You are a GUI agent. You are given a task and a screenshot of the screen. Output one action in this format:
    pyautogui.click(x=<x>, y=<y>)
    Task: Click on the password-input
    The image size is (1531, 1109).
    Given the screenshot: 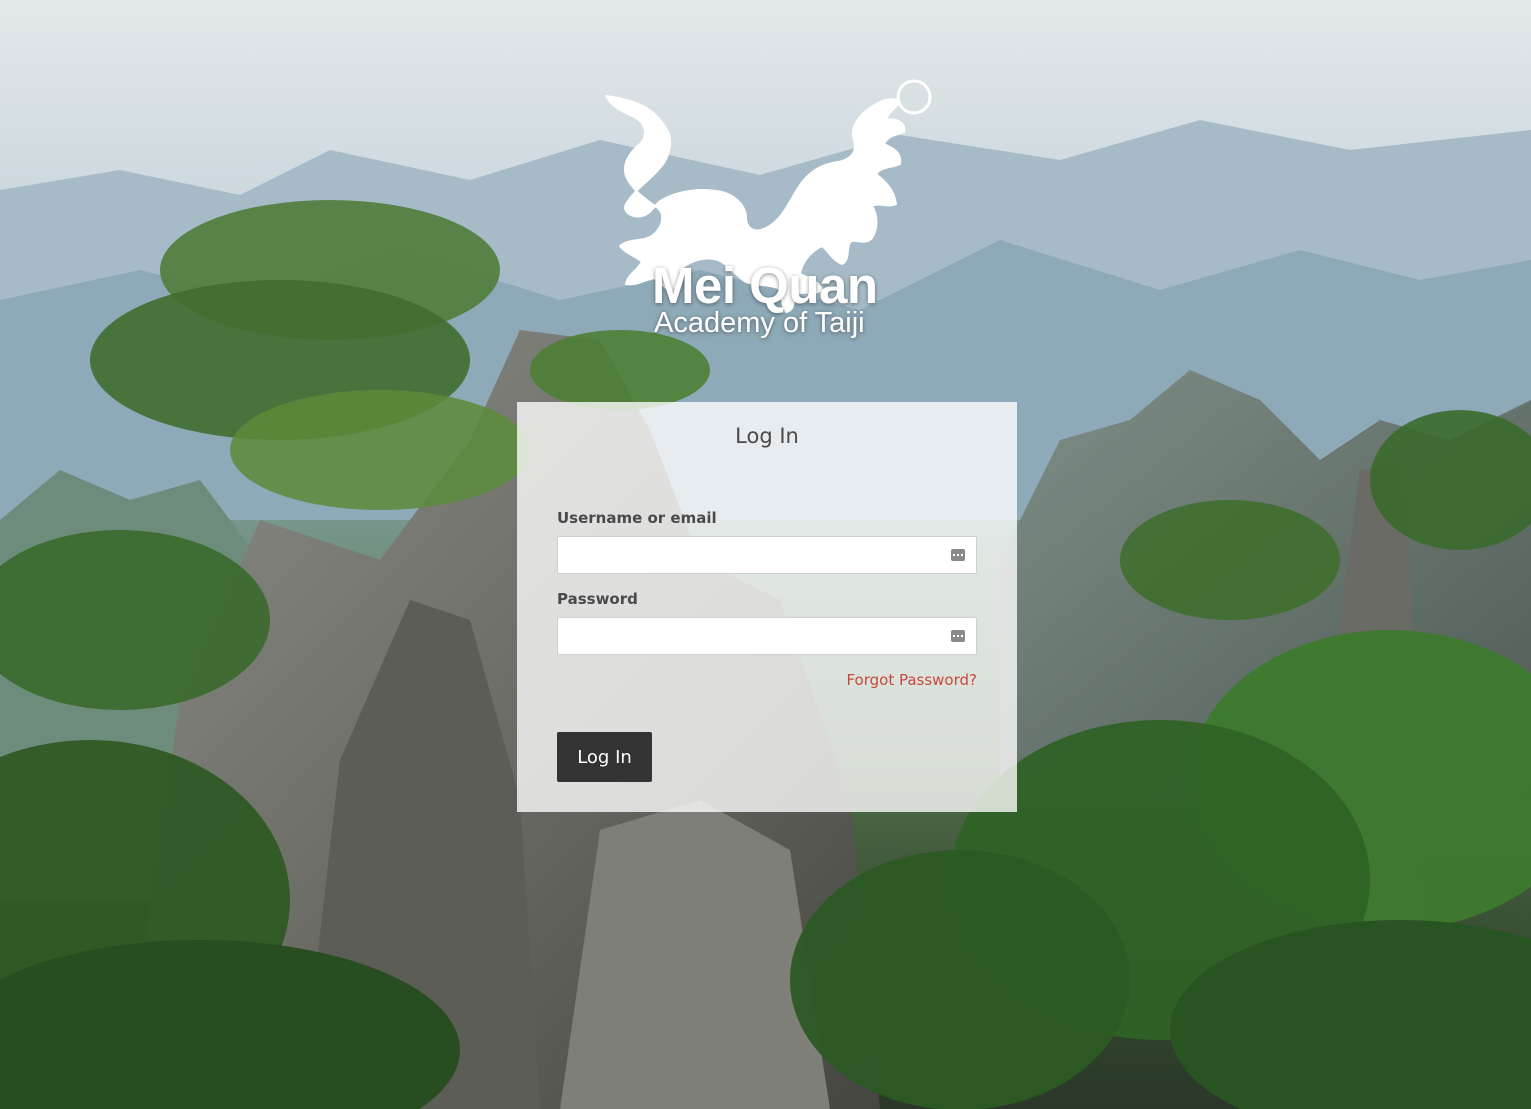 What is the action you would take?
    pyautogui.click(x=758, y=636)
    